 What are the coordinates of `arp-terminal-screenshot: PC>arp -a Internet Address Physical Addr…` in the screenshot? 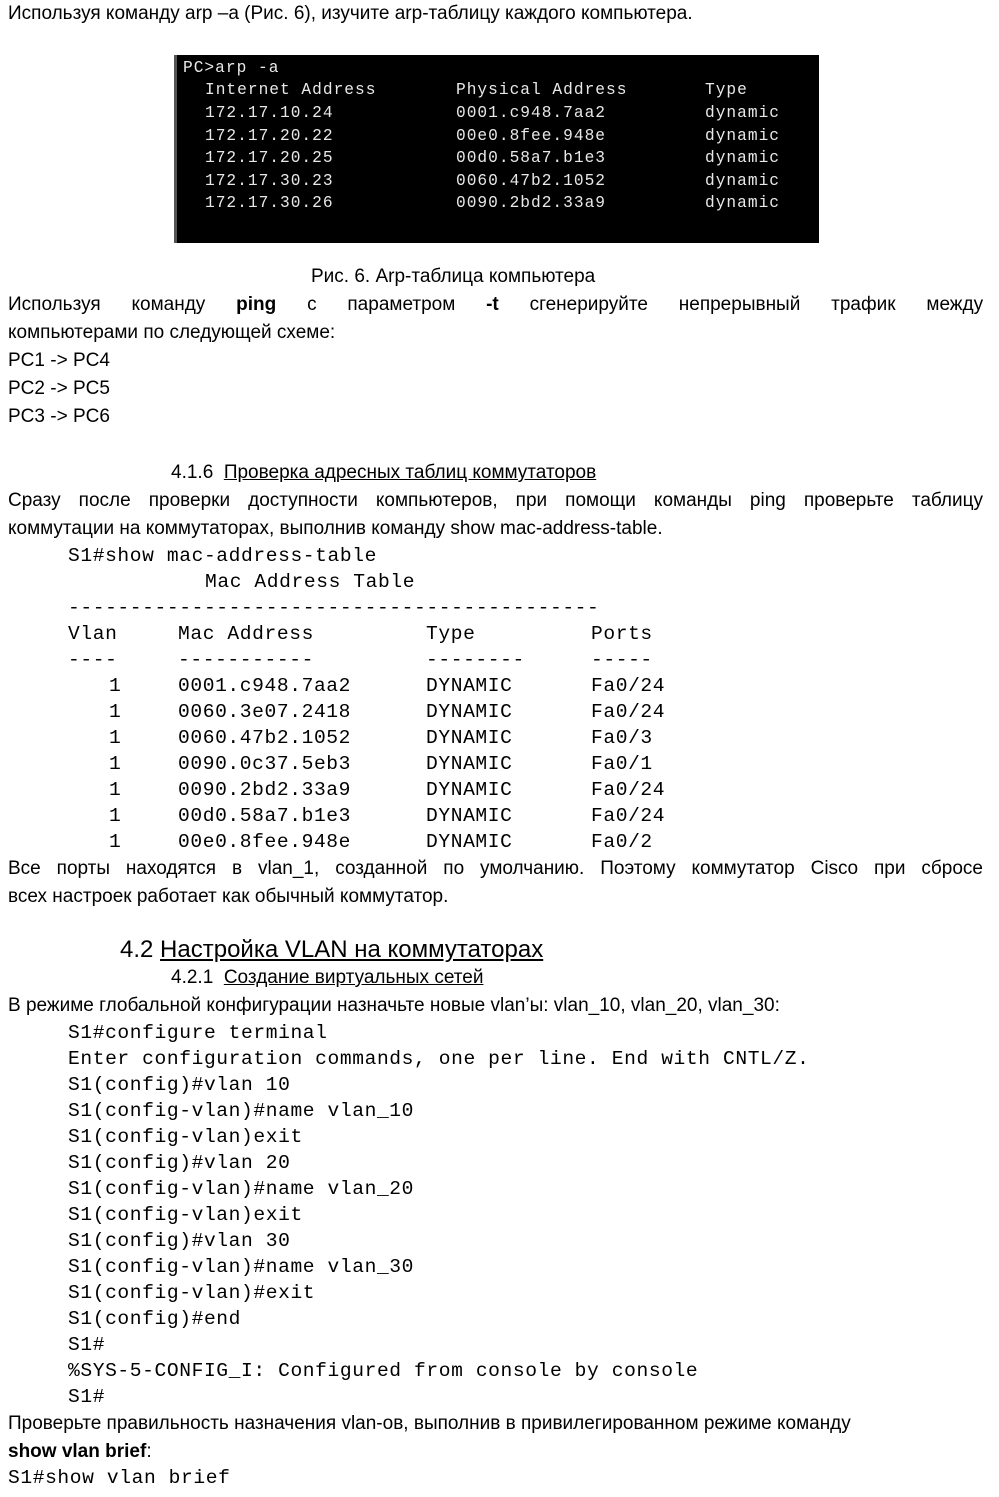 It's located at (496, 149).